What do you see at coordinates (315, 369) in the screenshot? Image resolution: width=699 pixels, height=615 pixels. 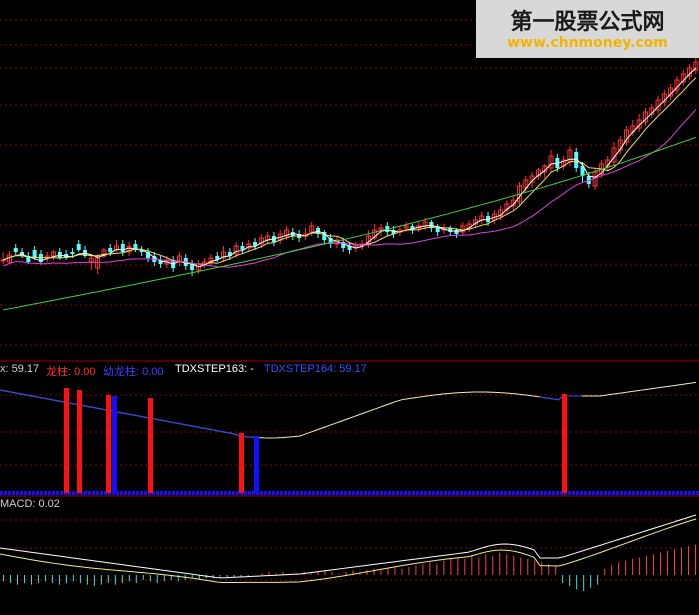 I see `indicator-tdxstep164-label: TDXSTEP164: 59.17` at bounding box center [315, 369].